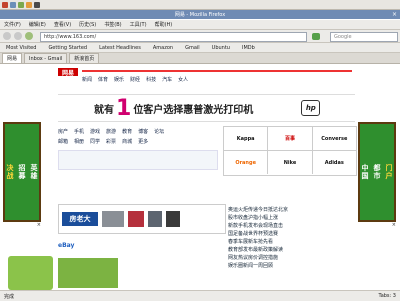 The height and width of the screenshot is (301, 400). Describe the element at coordinates (183, 79) in the screenshot. I see `nav-link: 女人` at that location.